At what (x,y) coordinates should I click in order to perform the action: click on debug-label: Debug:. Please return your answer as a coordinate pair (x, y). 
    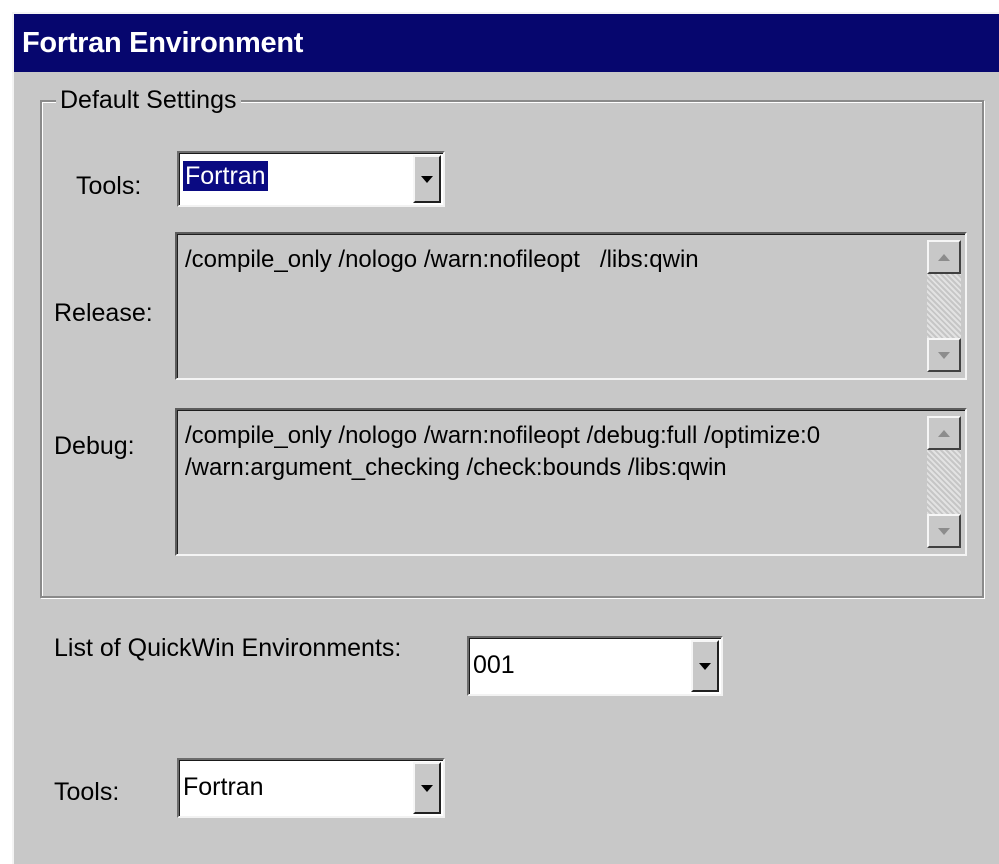
    Looking at the image, I should click on (94, 446).